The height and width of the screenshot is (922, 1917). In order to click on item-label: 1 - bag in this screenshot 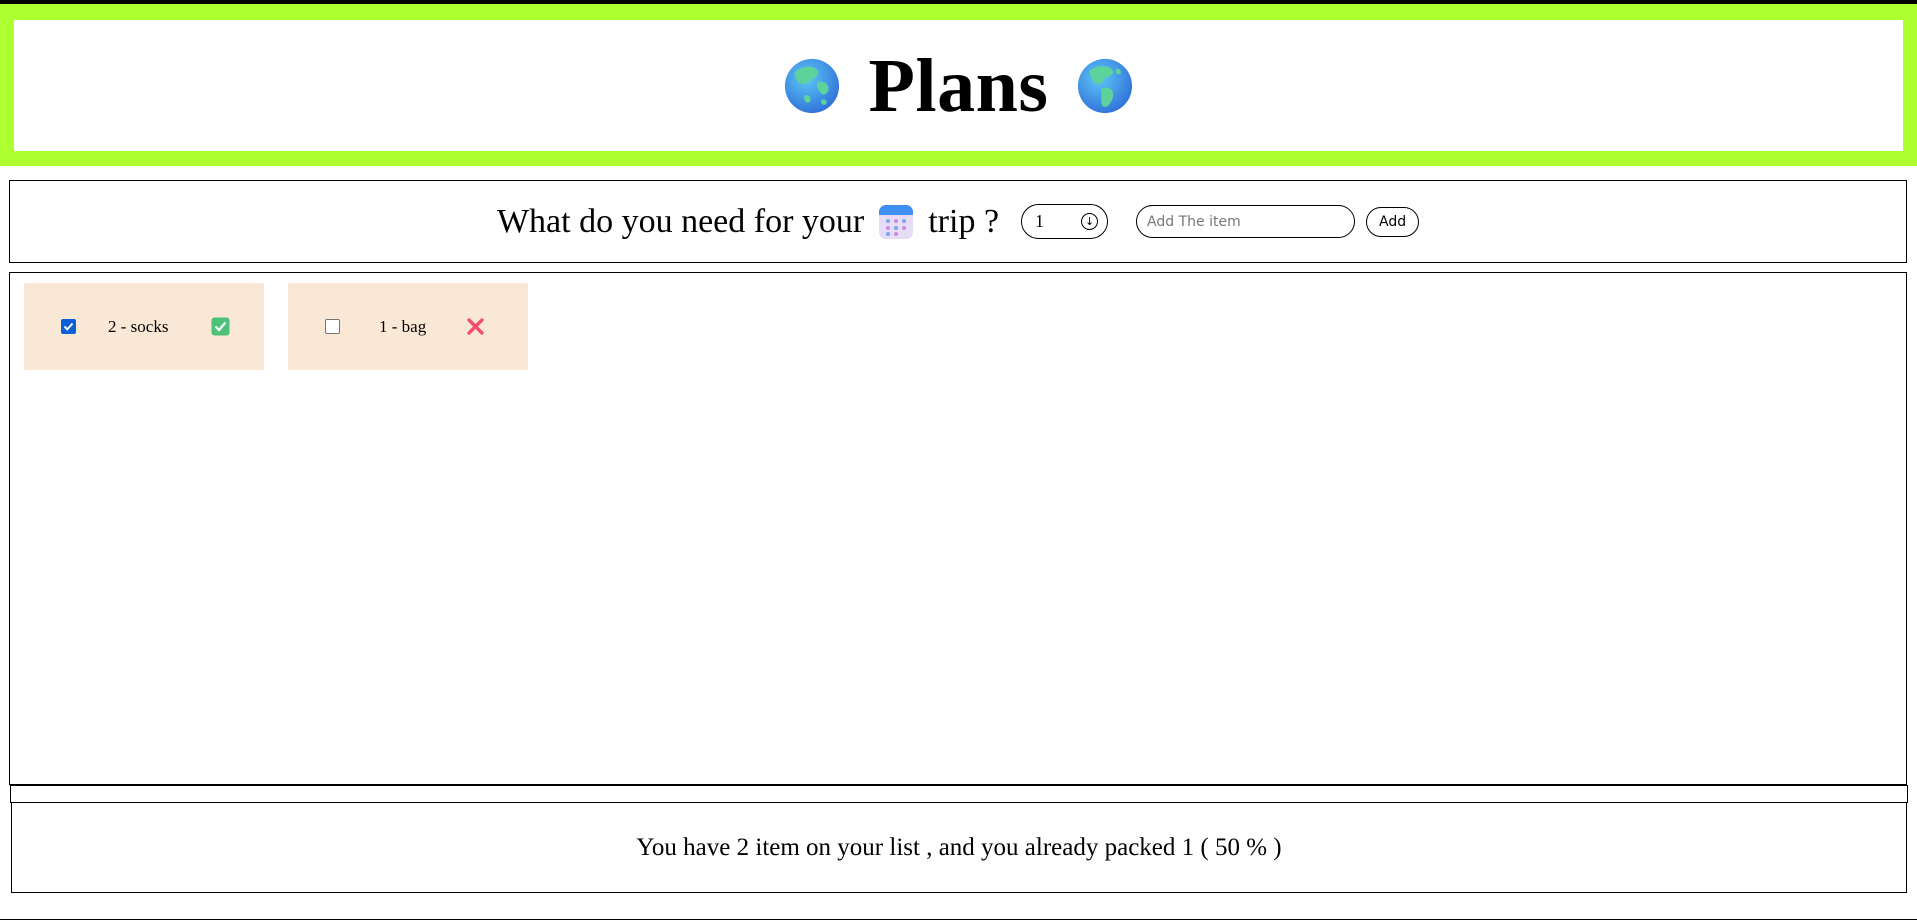, I will do `click(403, 326)`.